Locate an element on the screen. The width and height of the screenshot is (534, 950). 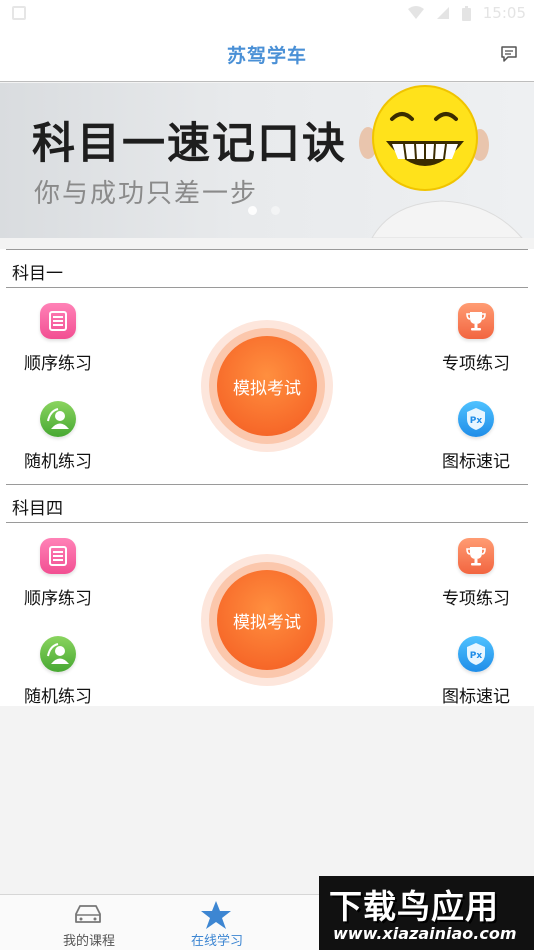
watermark-logo: 下载鸟应用 www.xiazainiao.com is located at coordinates (426, 913).